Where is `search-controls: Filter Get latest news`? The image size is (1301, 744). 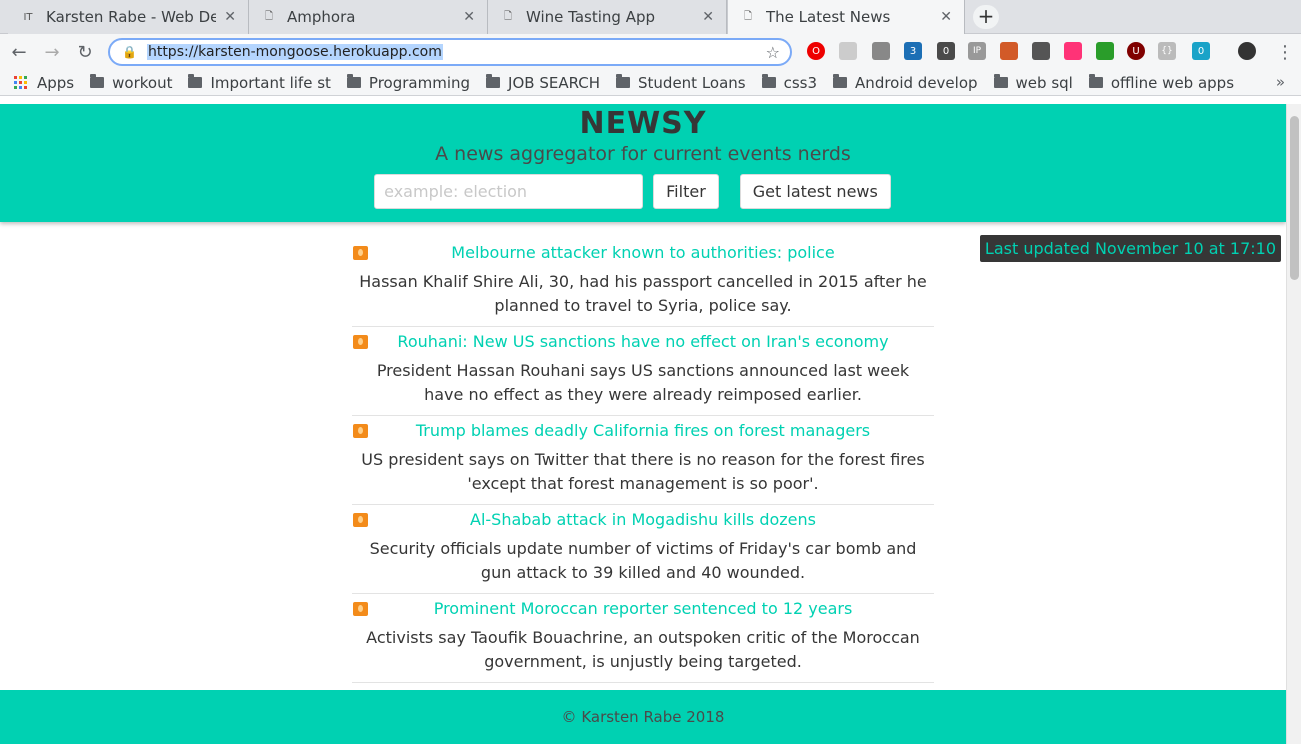 search-controls: Filter Get latest news is located at coordinates (643, 191).